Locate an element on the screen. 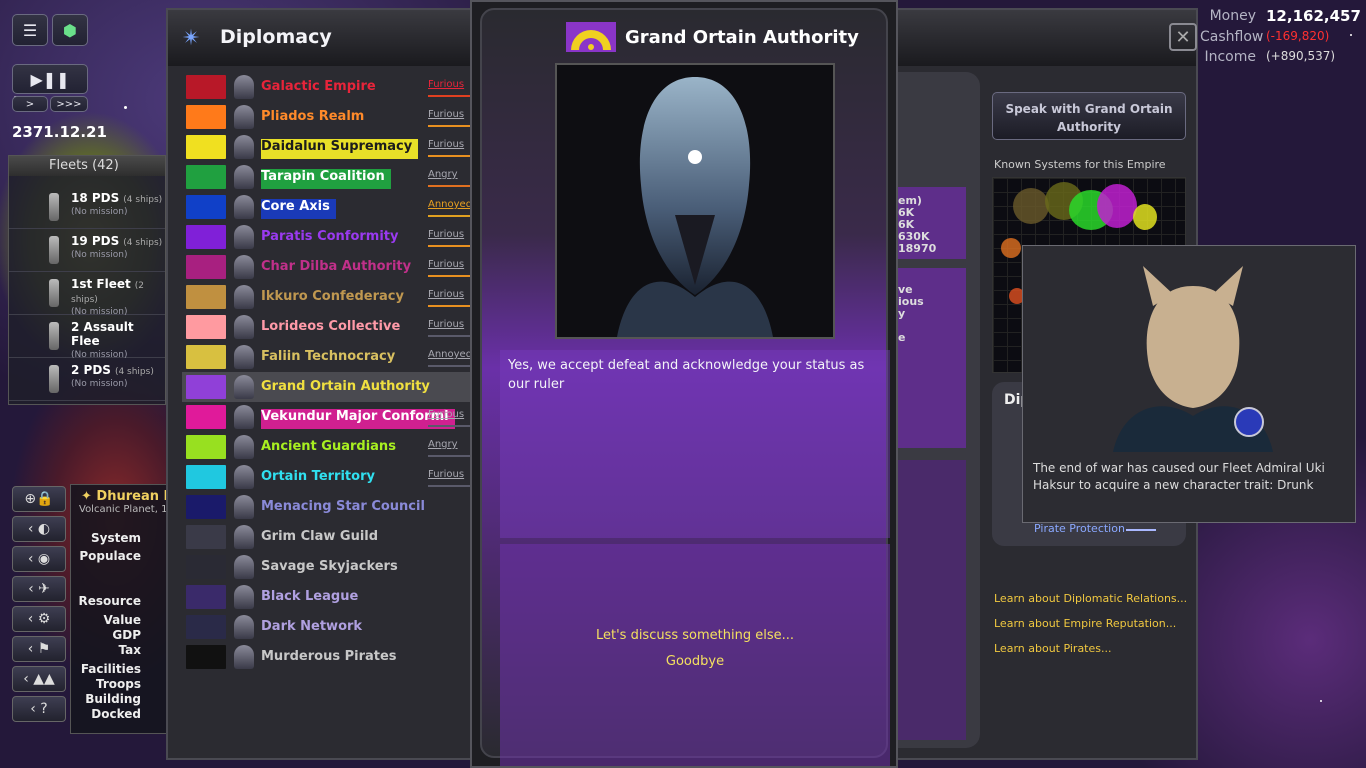 The width and height of the screenshot is (1366, 768). fleet-row: 2 PDS (4 ships) (No mission) is located at coordinates (87, 379).